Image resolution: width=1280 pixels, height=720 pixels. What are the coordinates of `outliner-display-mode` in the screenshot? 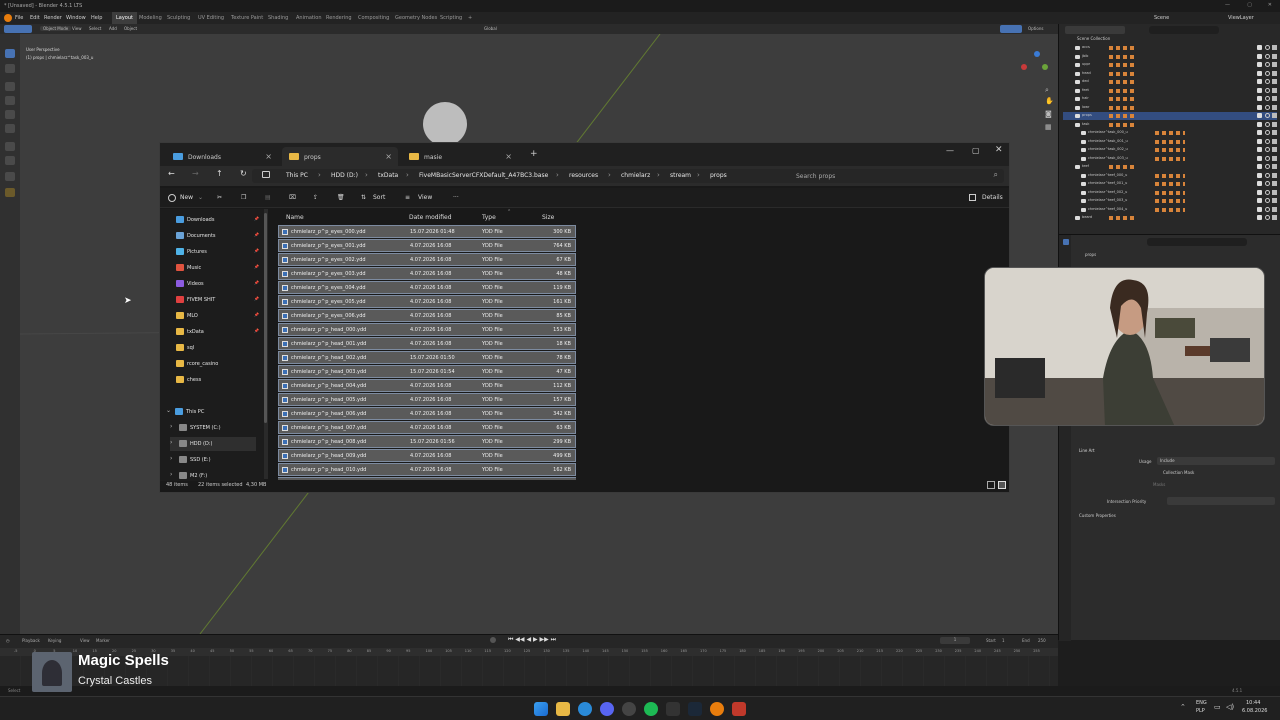 It's located at (1095, 30).